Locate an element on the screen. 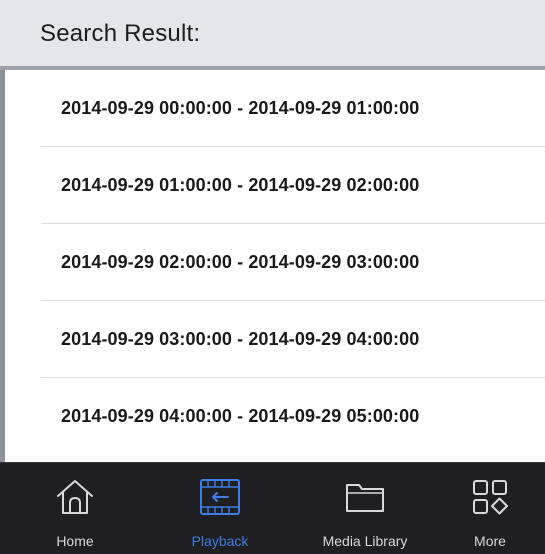  playback-film-icon is located at coordinates (220, 497).